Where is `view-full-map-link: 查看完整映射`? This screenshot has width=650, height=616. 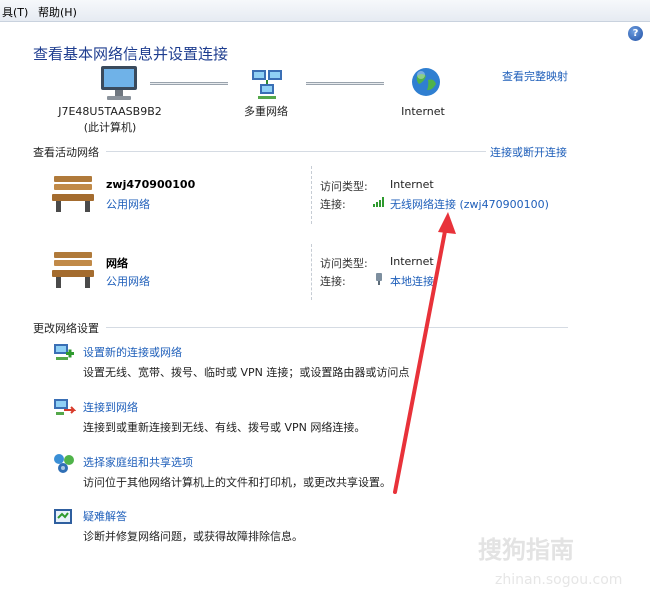 view-full-map-link: 查看完整映射 is located at coordinates (535, 76).